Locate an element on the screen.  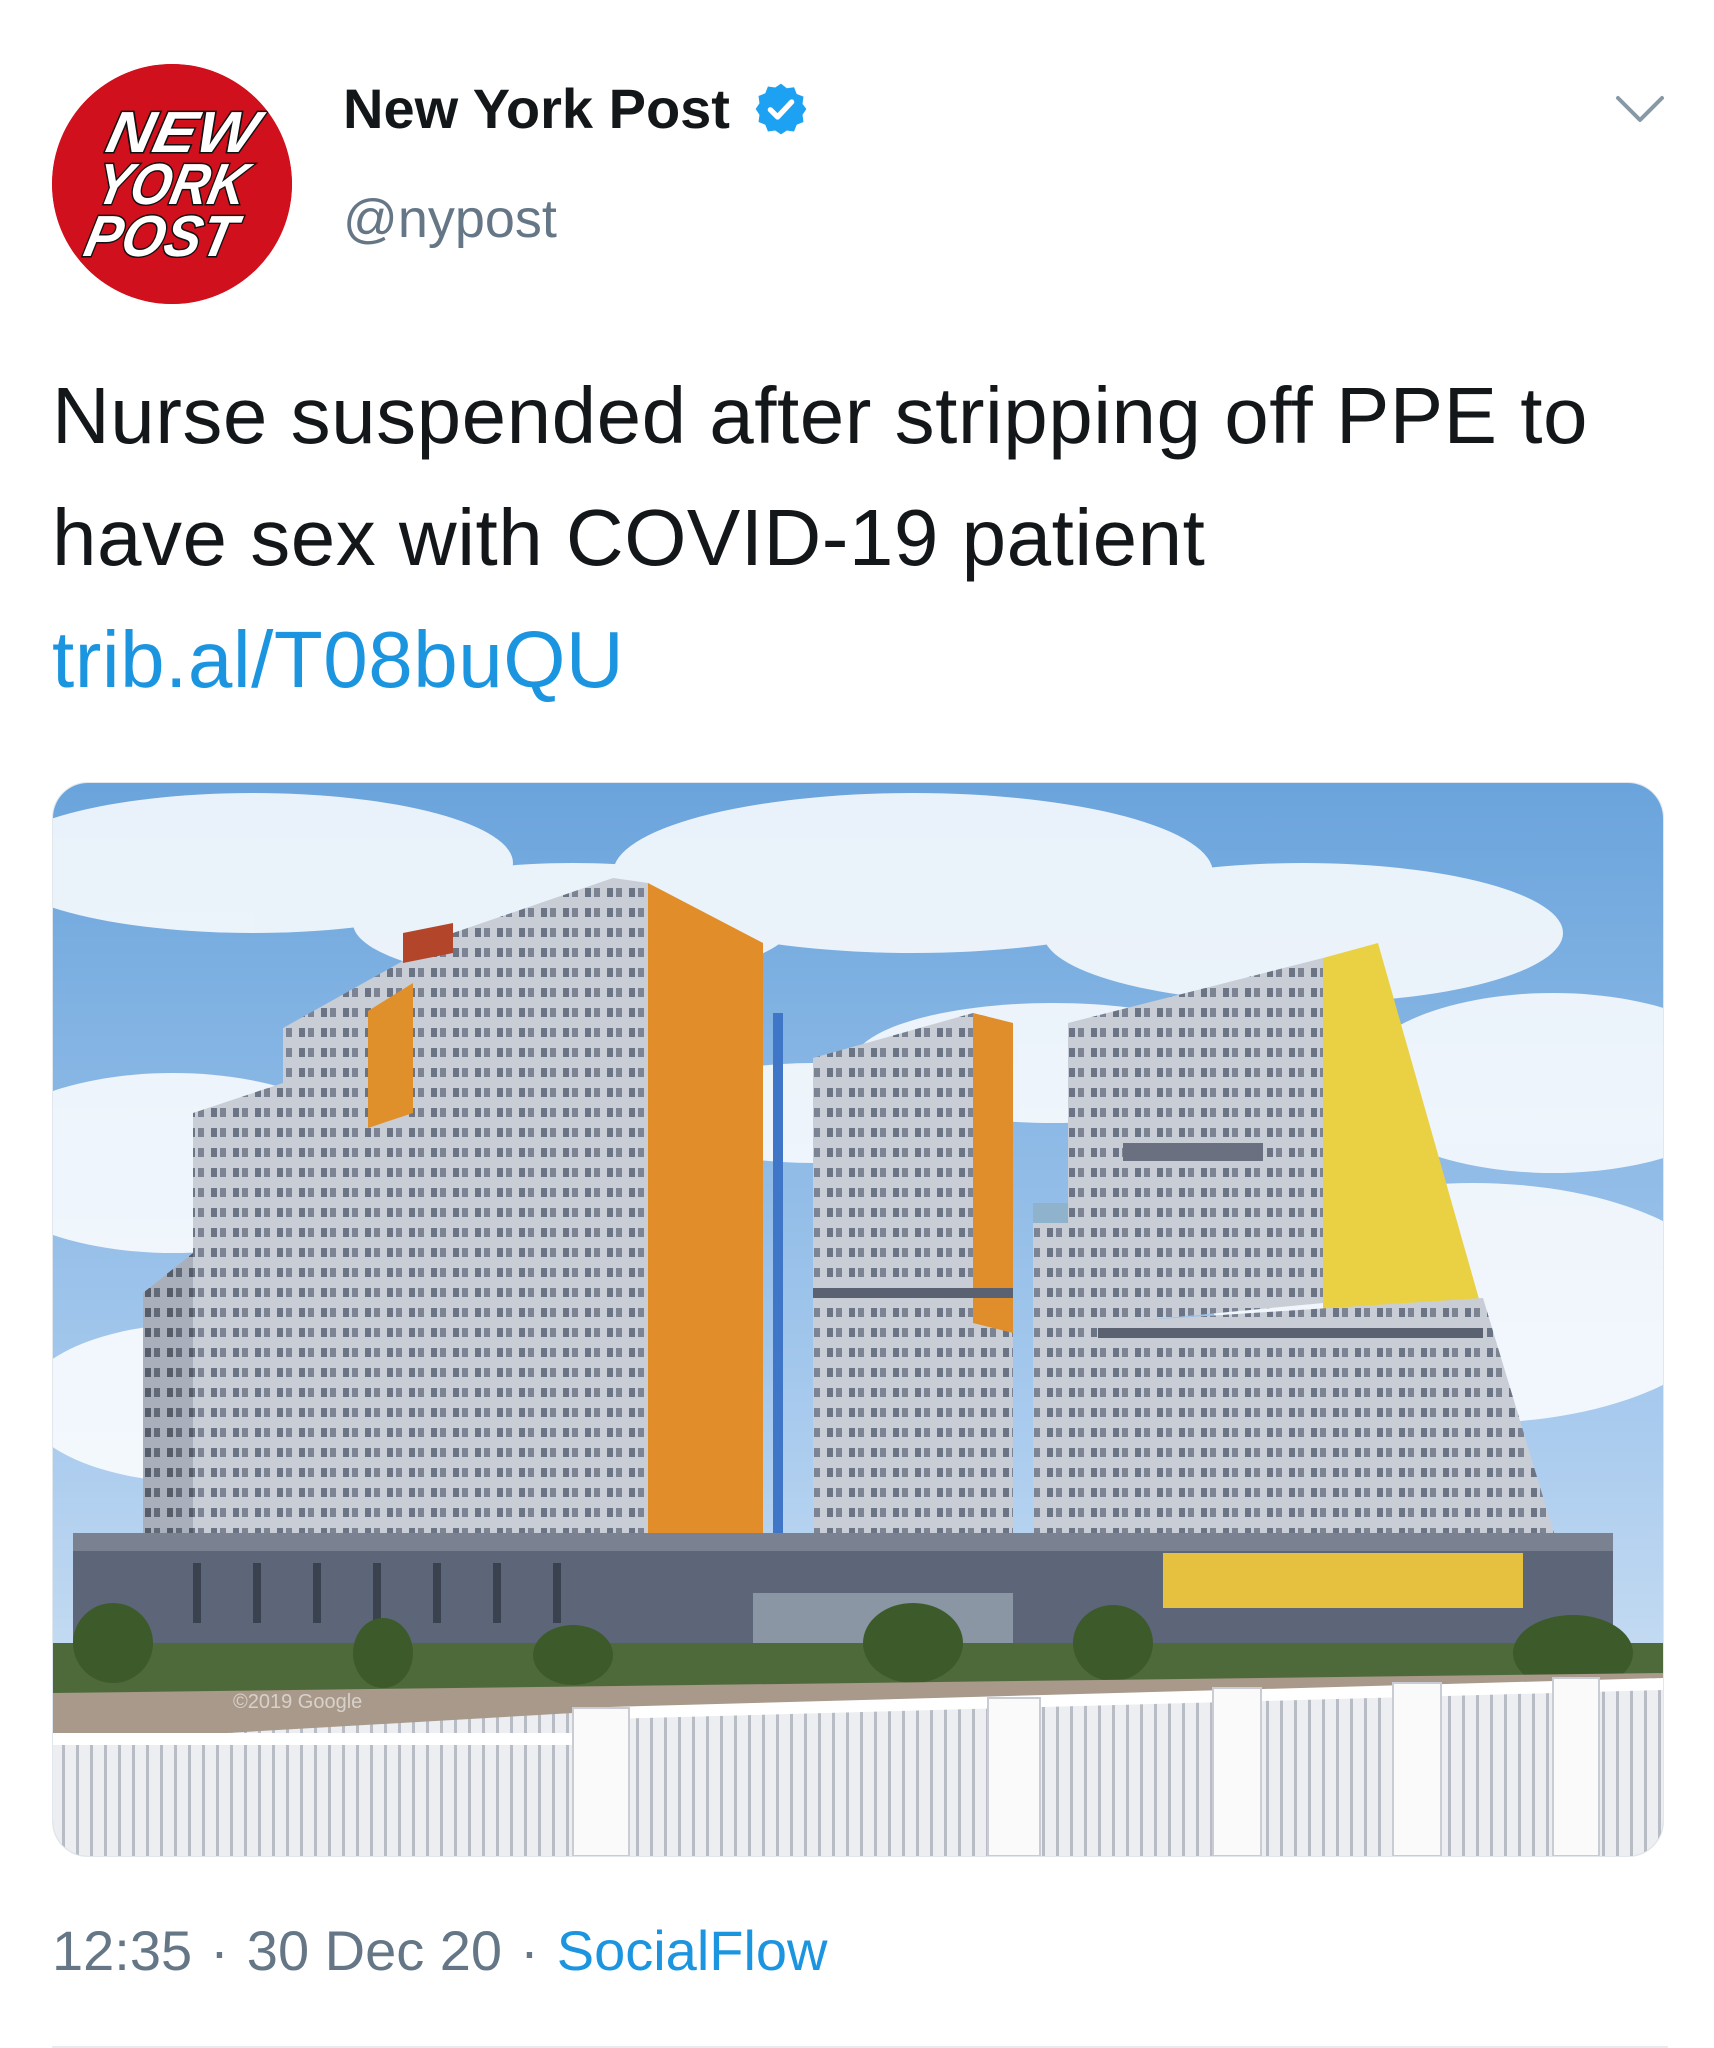
new-york-post-logo: NEW YORK POST is located at coordinates (172, 184).